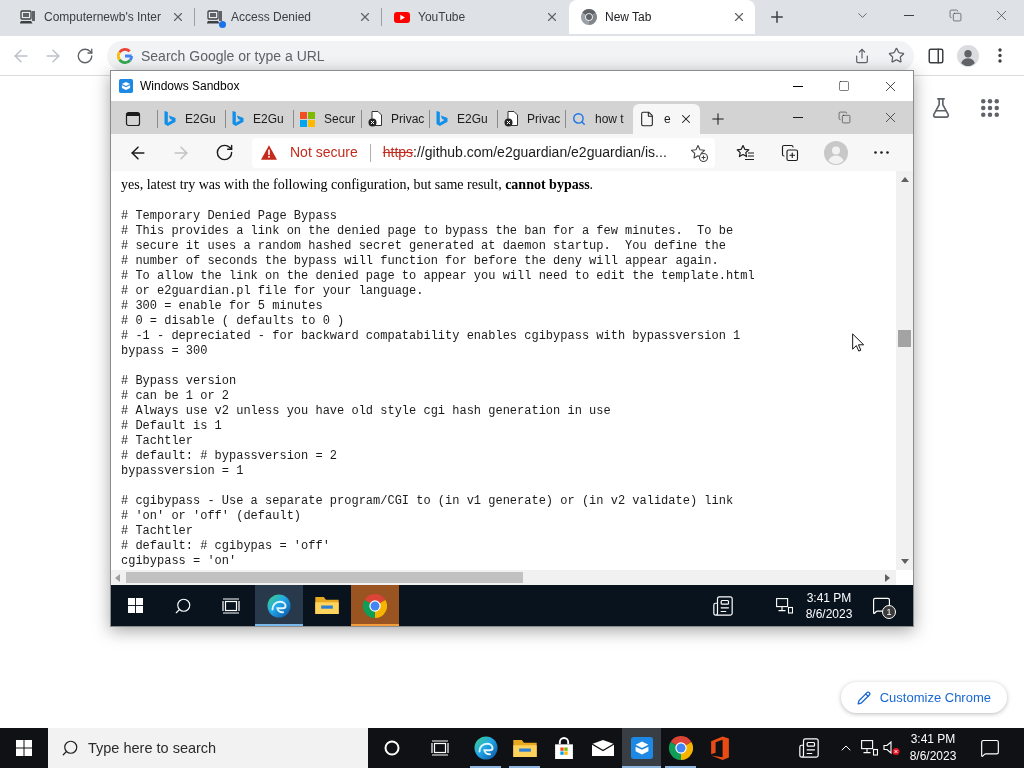 The height and width of the screenshot is (768, 1024). Describe the element at coordinates (307, 119) in the screenshot. I see `four-squares-icon` at that location.